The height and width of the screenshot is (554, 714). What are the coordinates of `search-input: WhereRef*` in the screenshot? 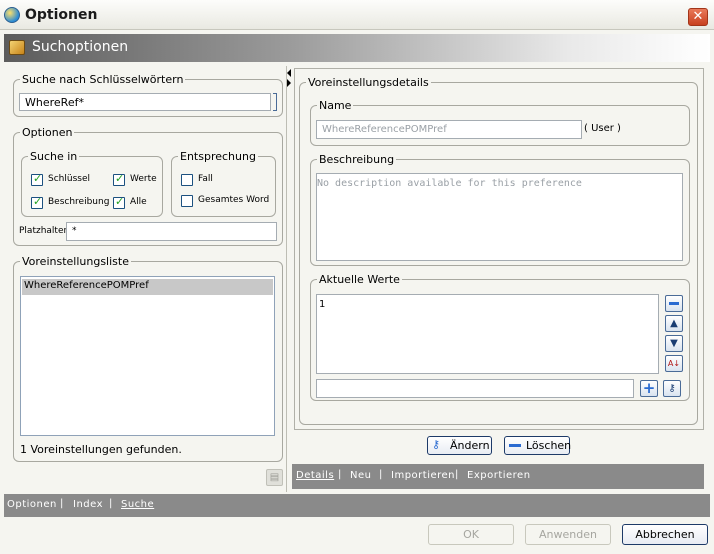 It's located at (145, 102).